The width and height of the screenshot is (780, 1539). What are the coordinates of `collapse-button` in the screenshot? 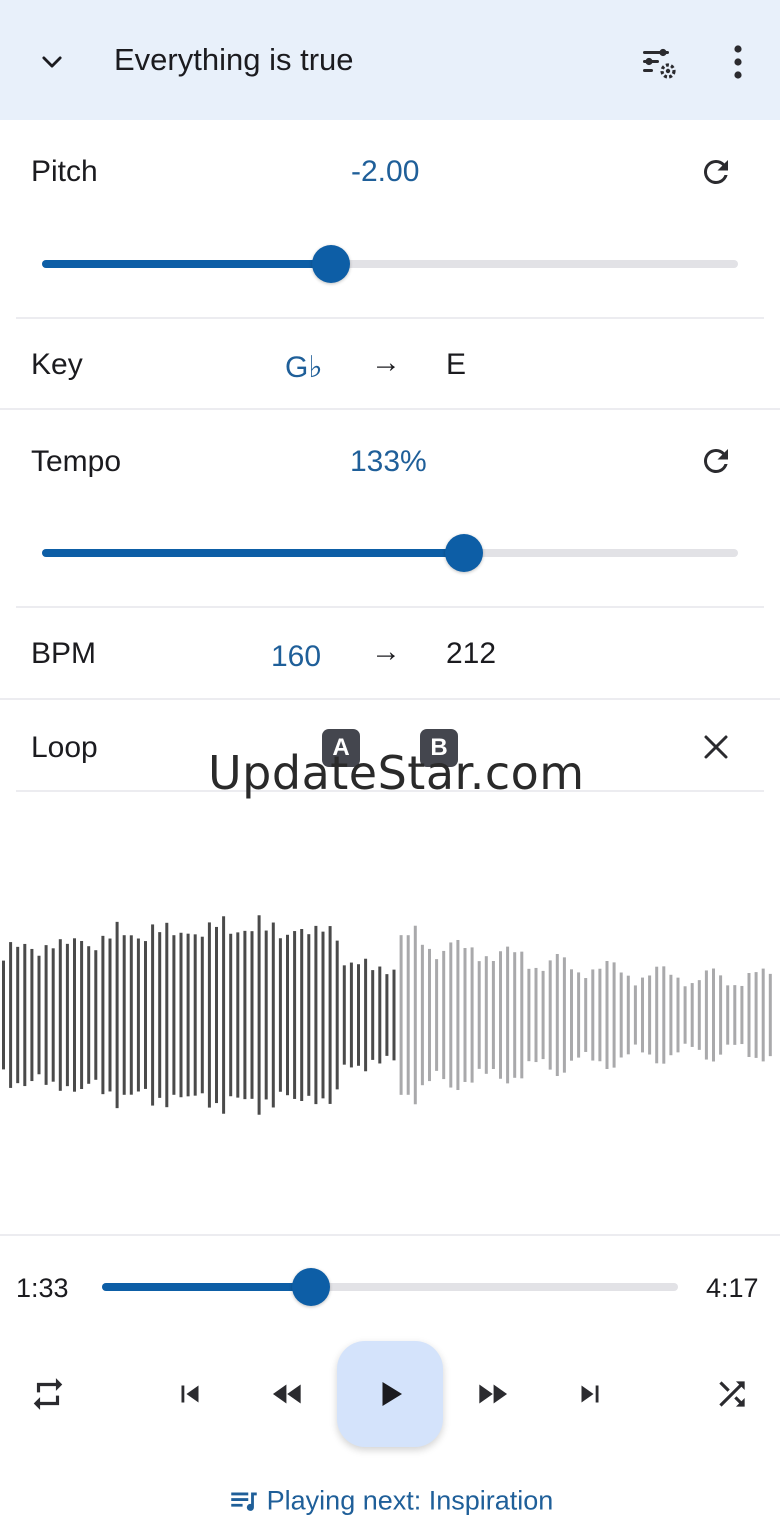 It's located at (52, 62).